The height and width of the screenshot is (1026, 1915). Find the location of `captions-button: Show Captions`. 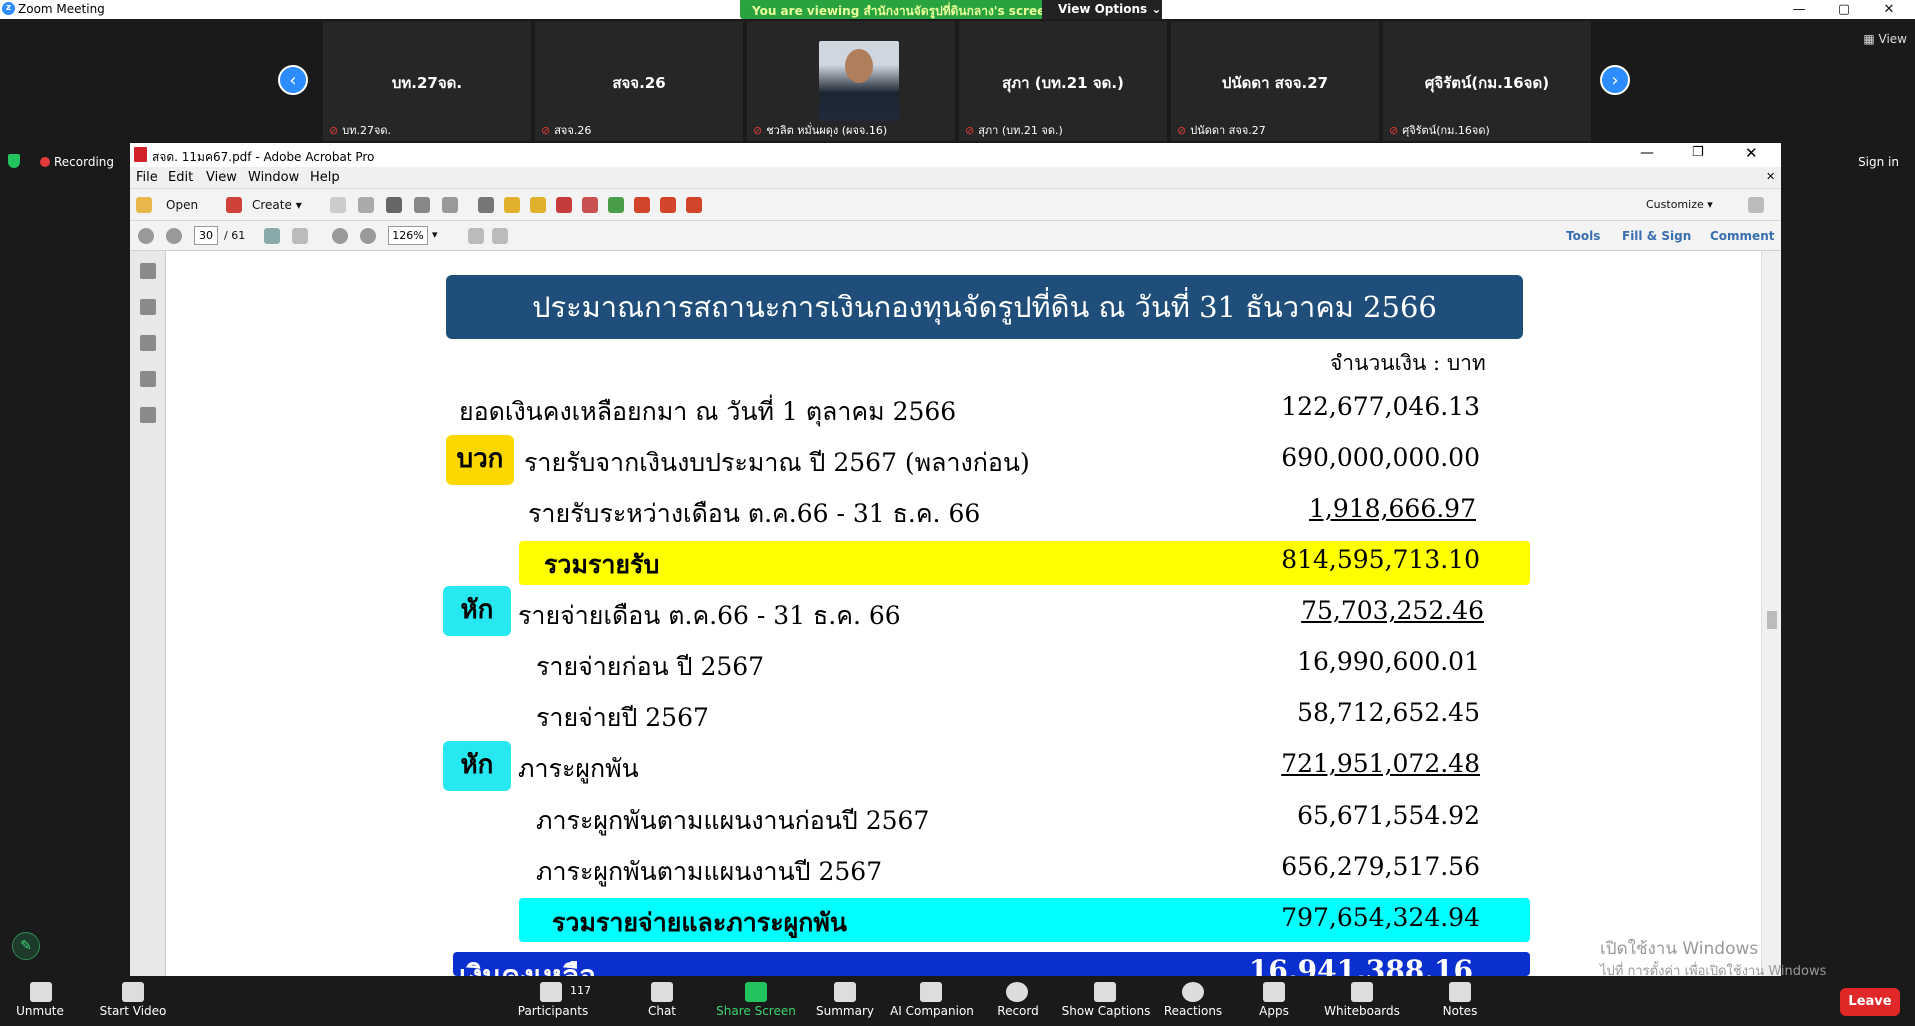

captions-button: Show Captions is located at coordinates (1106, 1011).